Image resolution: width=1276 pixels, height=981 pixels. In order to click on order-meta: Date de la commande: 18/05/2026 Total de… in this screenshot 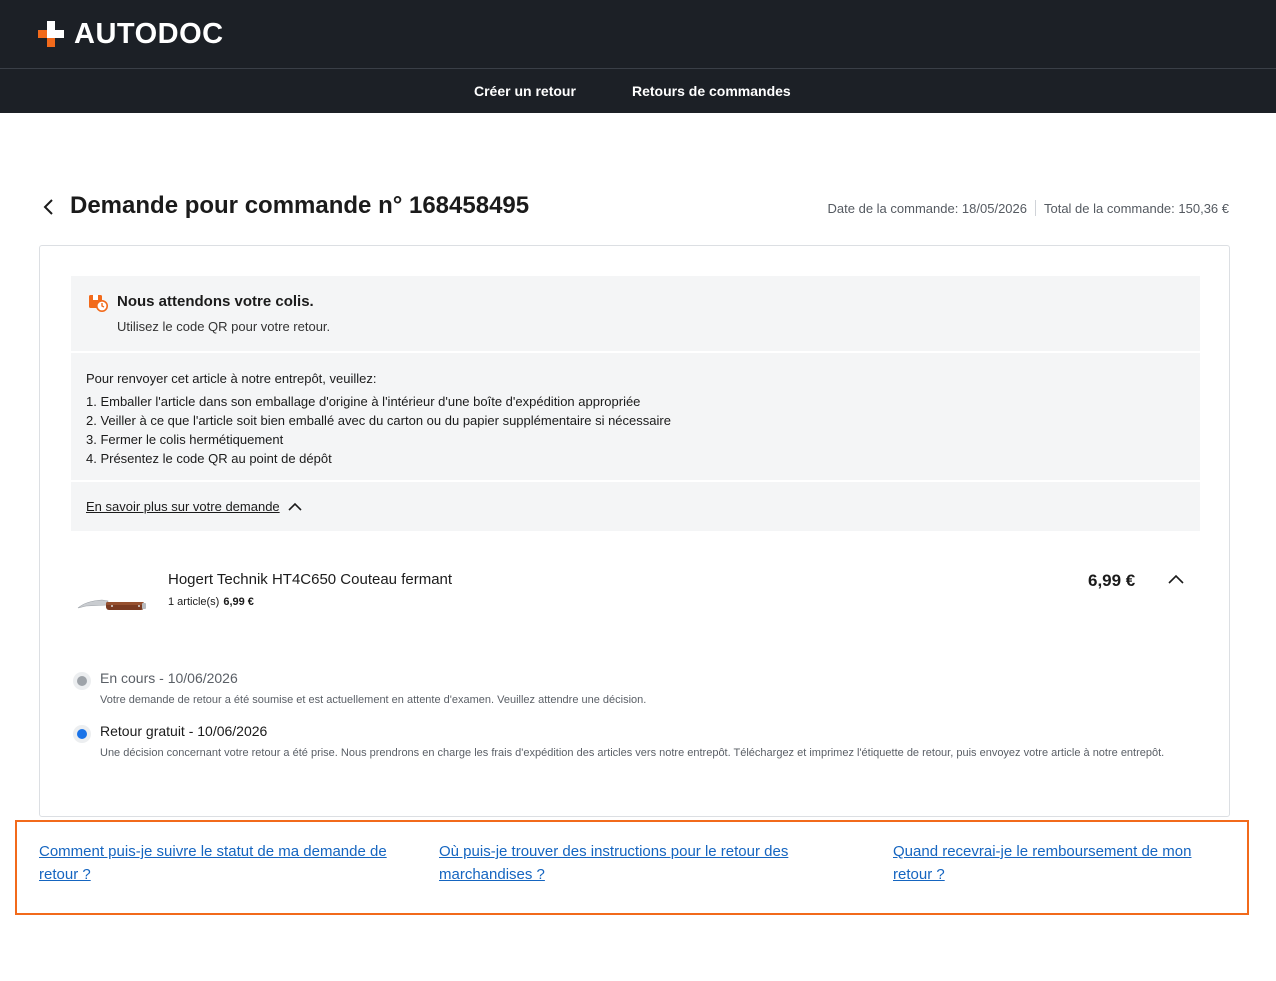, I will do `click(1028, 208)`.